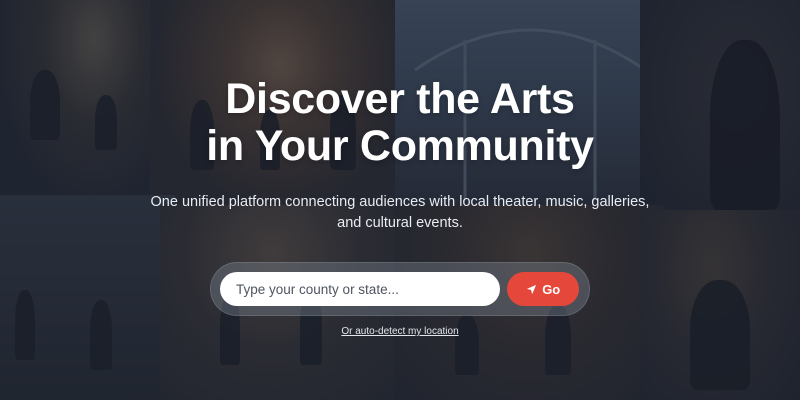 This screenshot has height=400, width=800. I want to click on hero-title: Discover the Arts in Your Community, so click(400, 123).